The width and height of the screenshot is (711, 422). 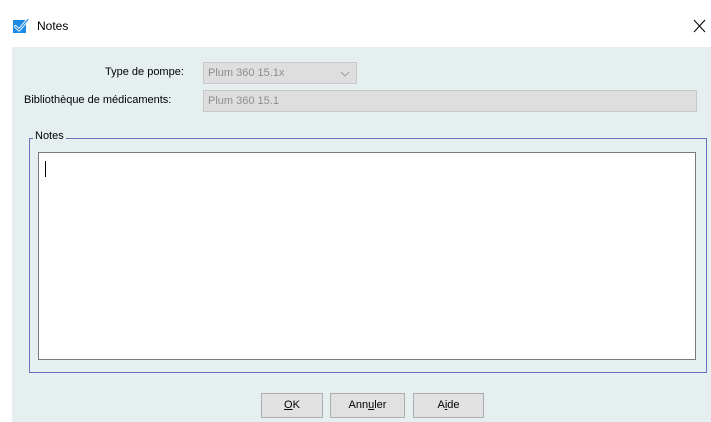 I want to click on pump-type-label: Type de pompe:, so click(x=144, y=72).